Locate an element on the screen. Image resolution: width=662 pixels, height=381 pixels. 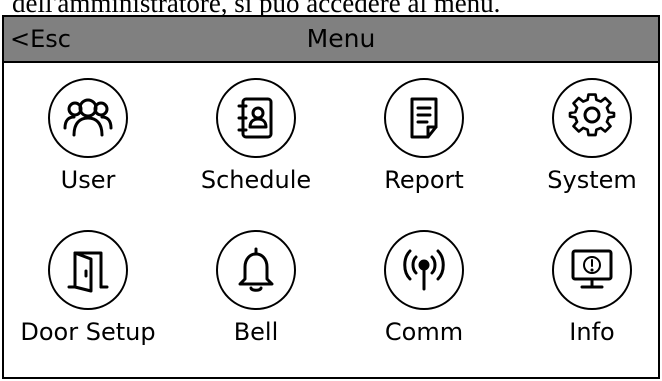
menu-item-schedule: Schedule is located at coordinates (256, 138).